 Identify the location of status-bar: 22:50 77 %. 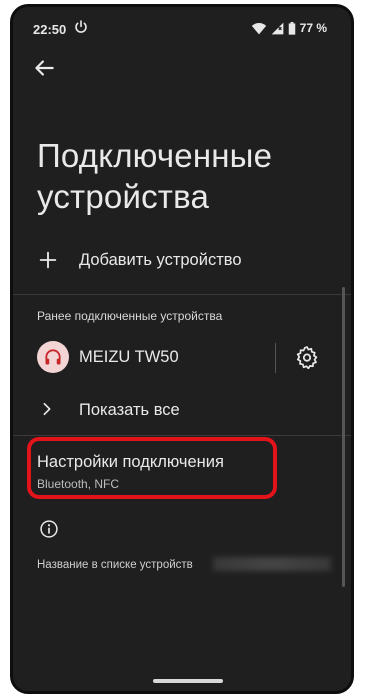
(182, 27).